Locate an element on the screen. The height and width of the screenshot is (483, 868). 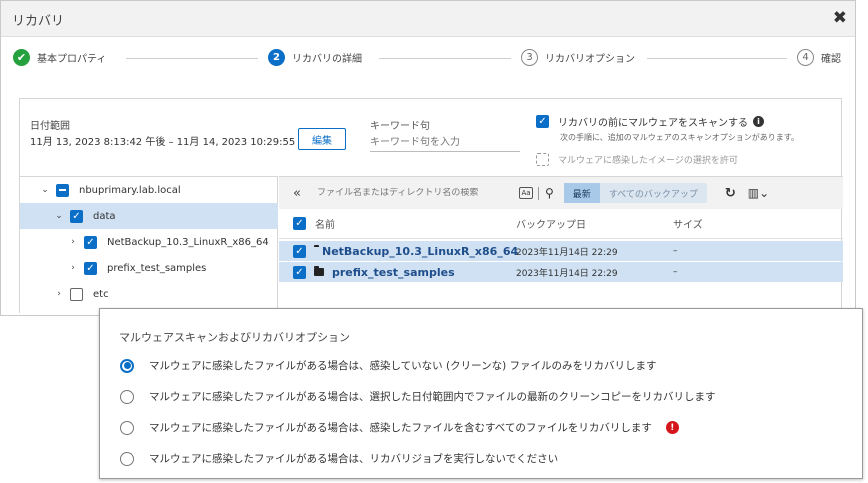
step-review: 4 確認 is located at coordinates (819, 57).